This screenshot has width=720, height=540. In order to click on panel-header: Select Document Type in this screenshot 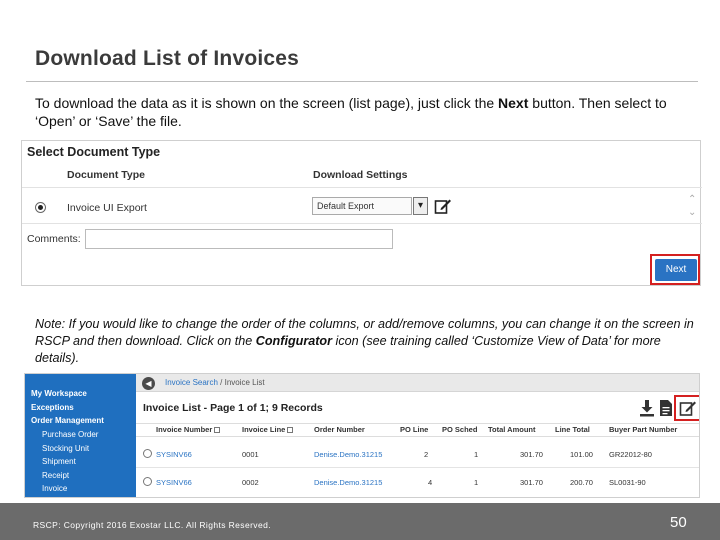, I will do `click(94, 152)`.